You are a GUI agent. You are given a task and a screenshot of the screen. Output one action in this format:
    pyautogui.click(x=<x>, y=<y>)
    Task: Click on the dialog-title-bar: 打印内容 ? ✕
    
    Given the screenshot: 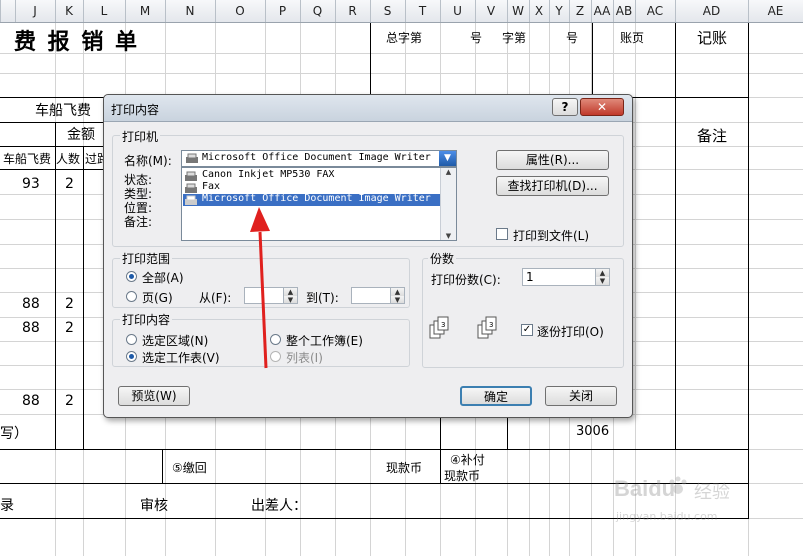 What is the action you would take?
    pyautogui.click(x=368, y=108)
    